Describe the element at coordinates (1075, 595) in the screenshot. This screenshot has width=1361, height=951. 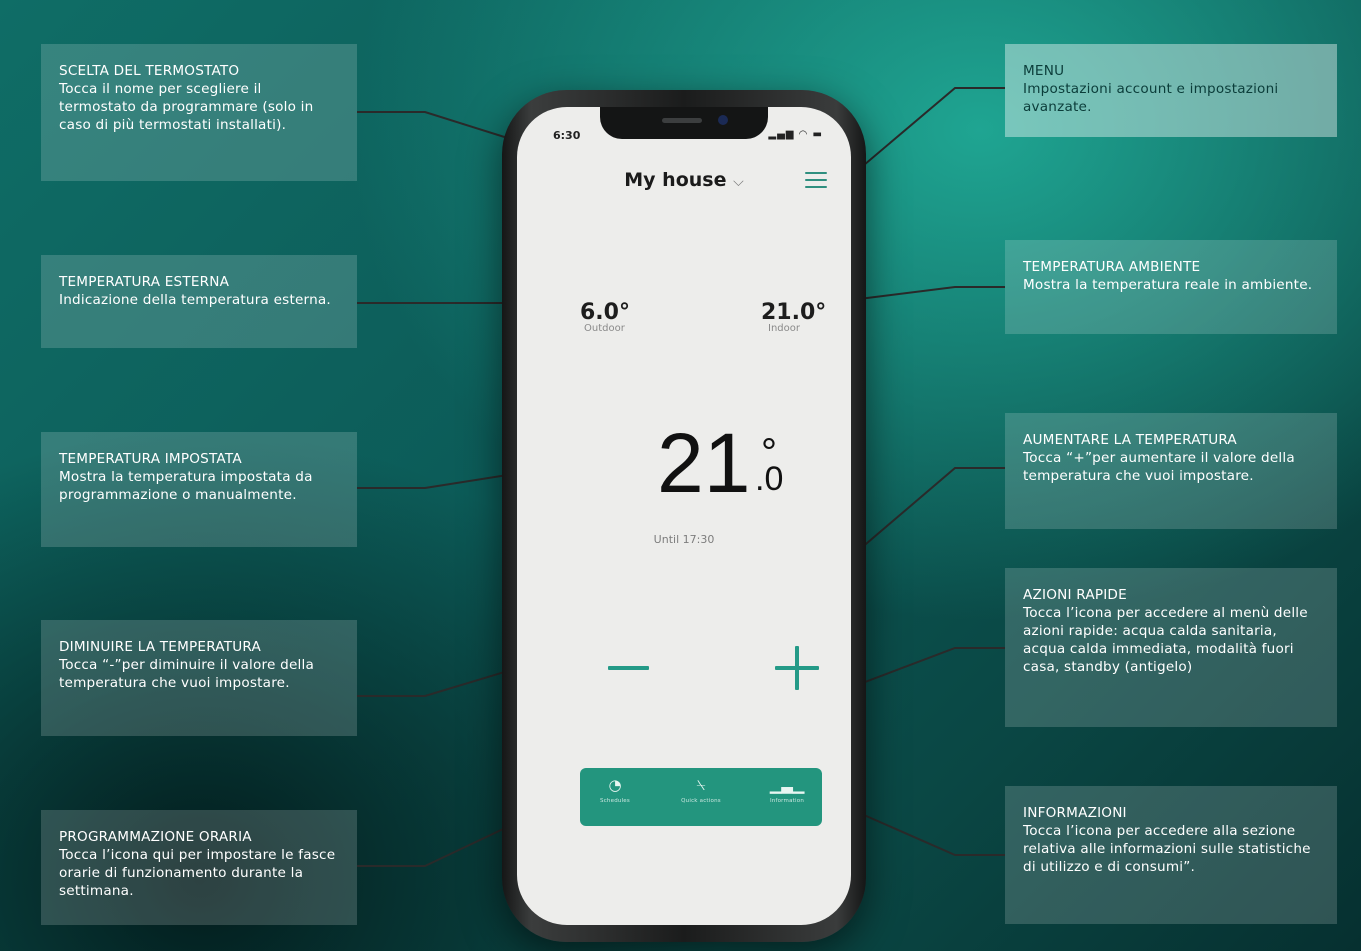
I see `callout-title: AZIONI RAPIDE` at that location.